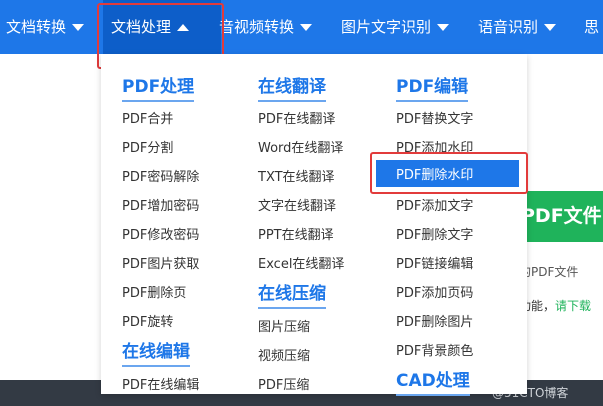  What do you see at coordinates (160, 233) in the screenshot?
I see `menu-item-pdf-change-password: PDF修改密码` at bounding box center [160, 233].